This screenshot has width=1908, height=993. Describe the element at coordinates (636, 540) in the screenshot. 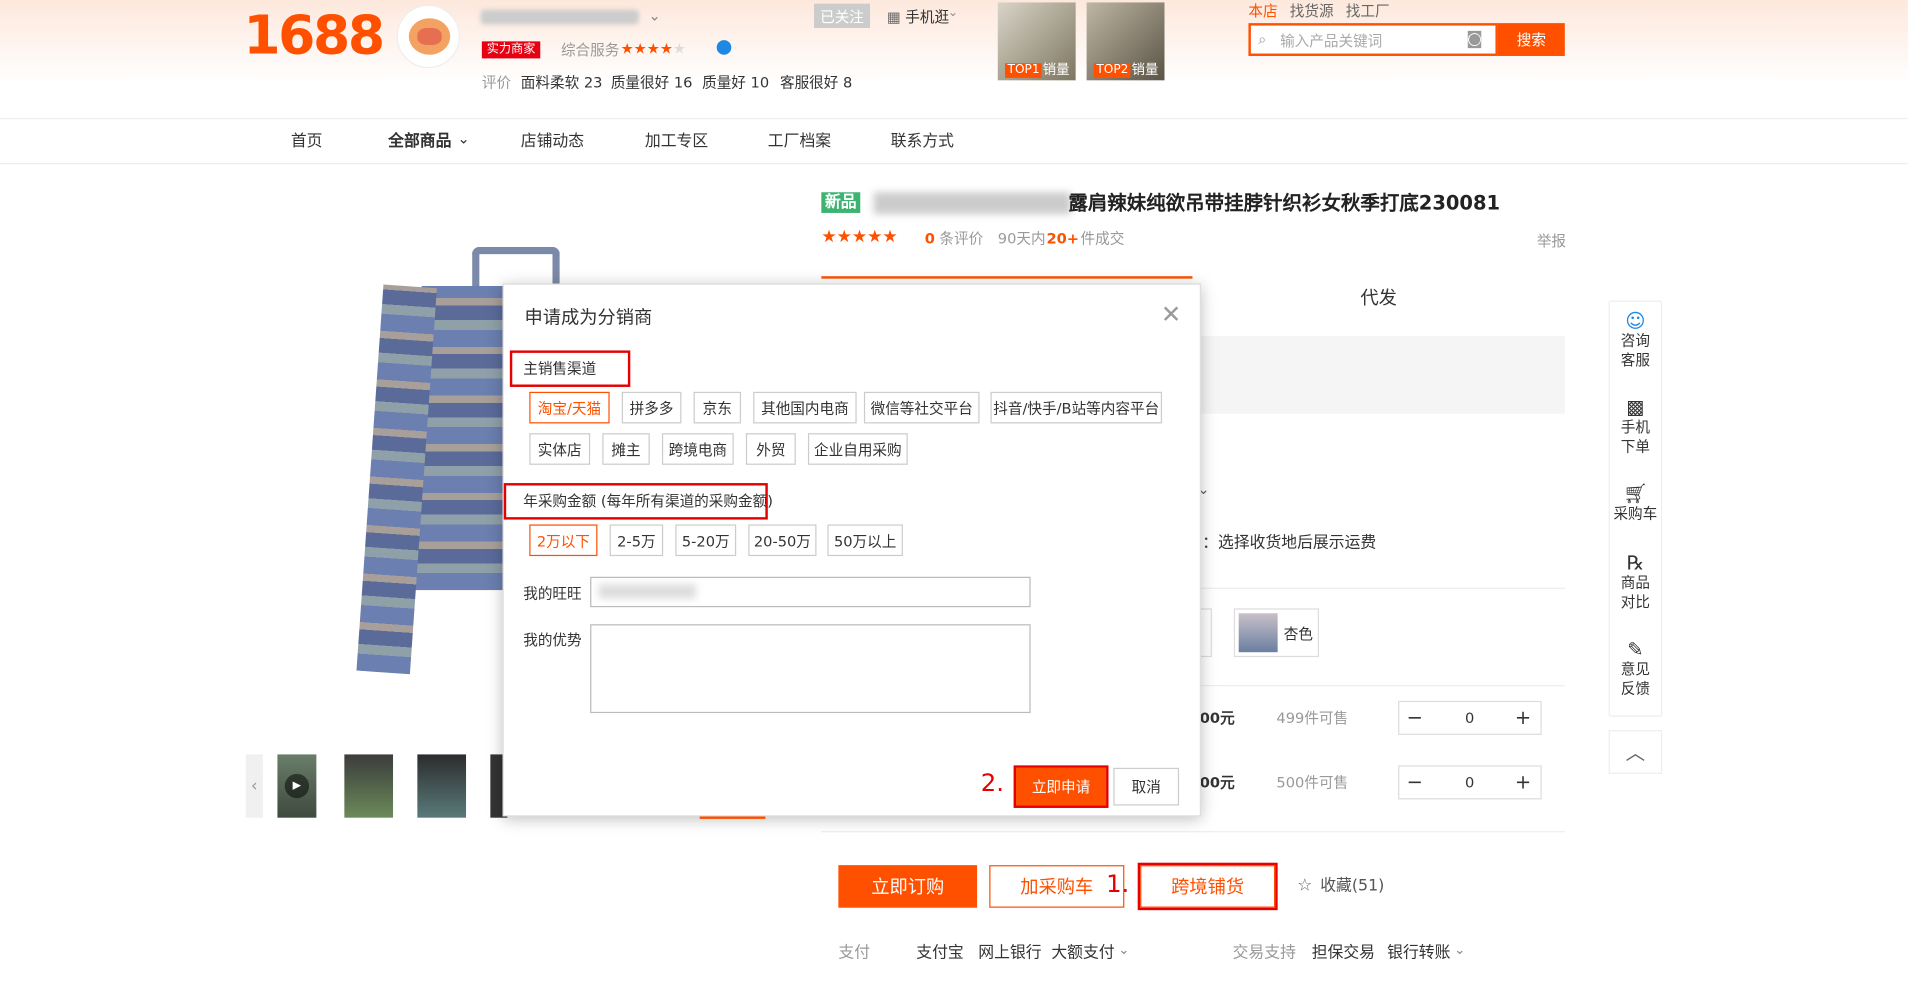

I see `amount-option: 2-5万` at that location.